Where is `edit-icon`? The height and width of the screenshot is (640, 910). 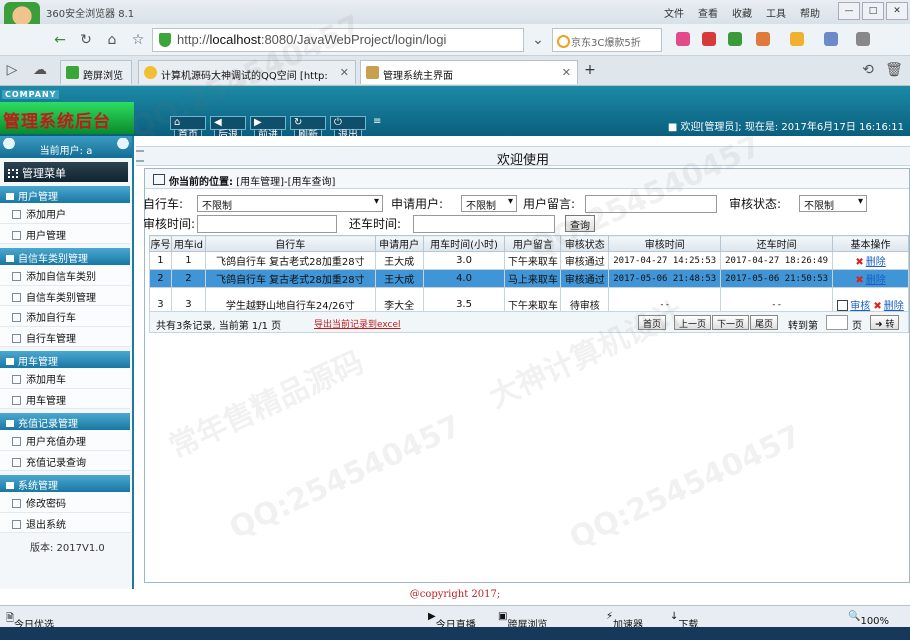 edit-icon is located at coordinates (843, 305).